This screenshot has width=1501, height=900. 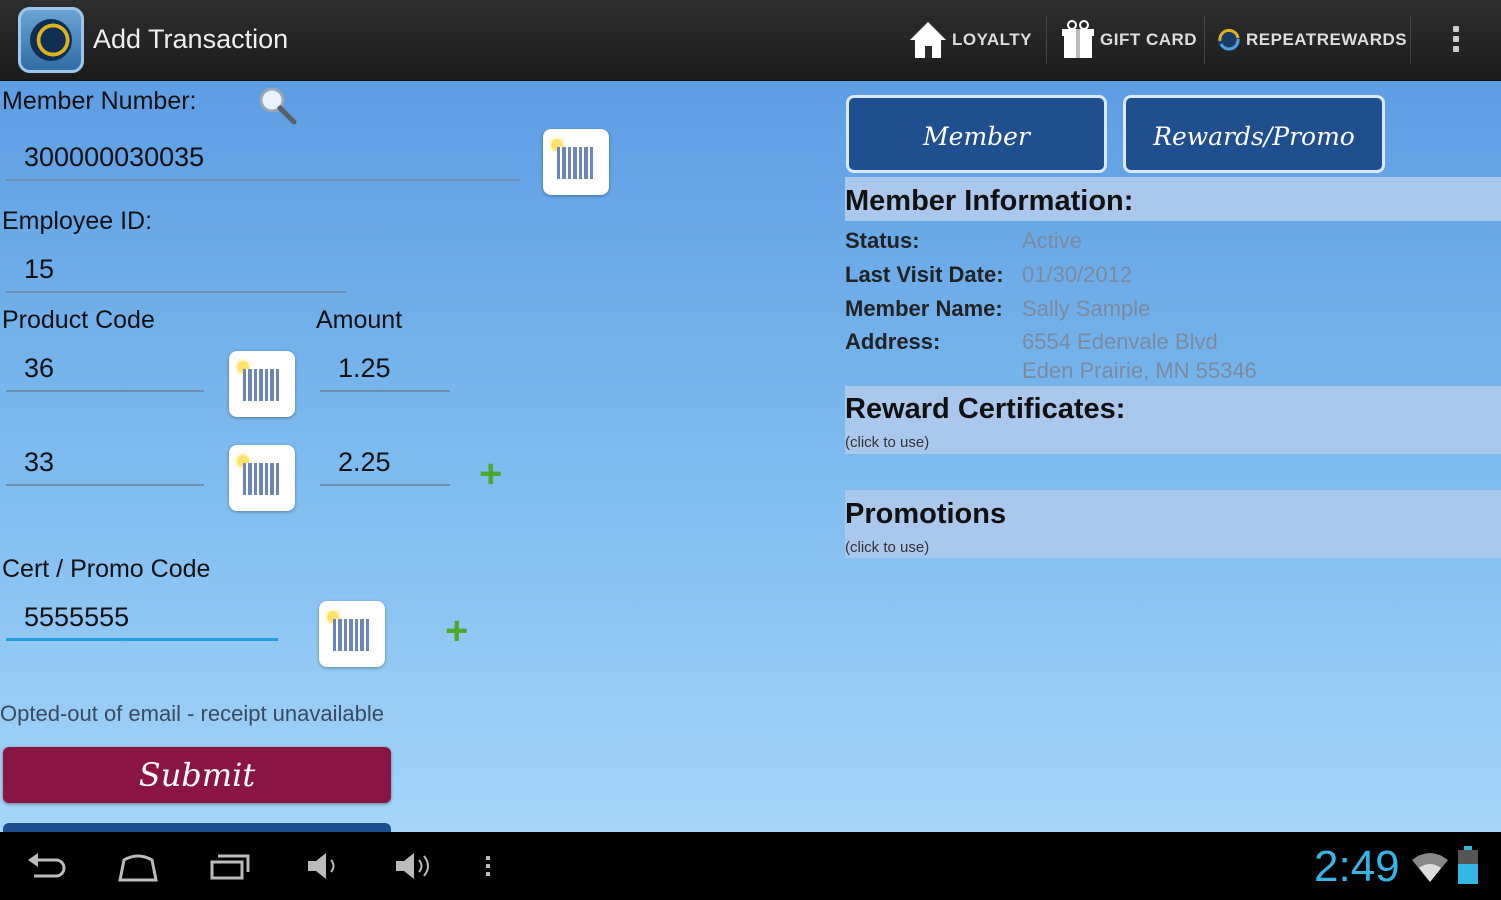 I want to click on system-nav-bar: 2:49, so click(x=750, y=866).